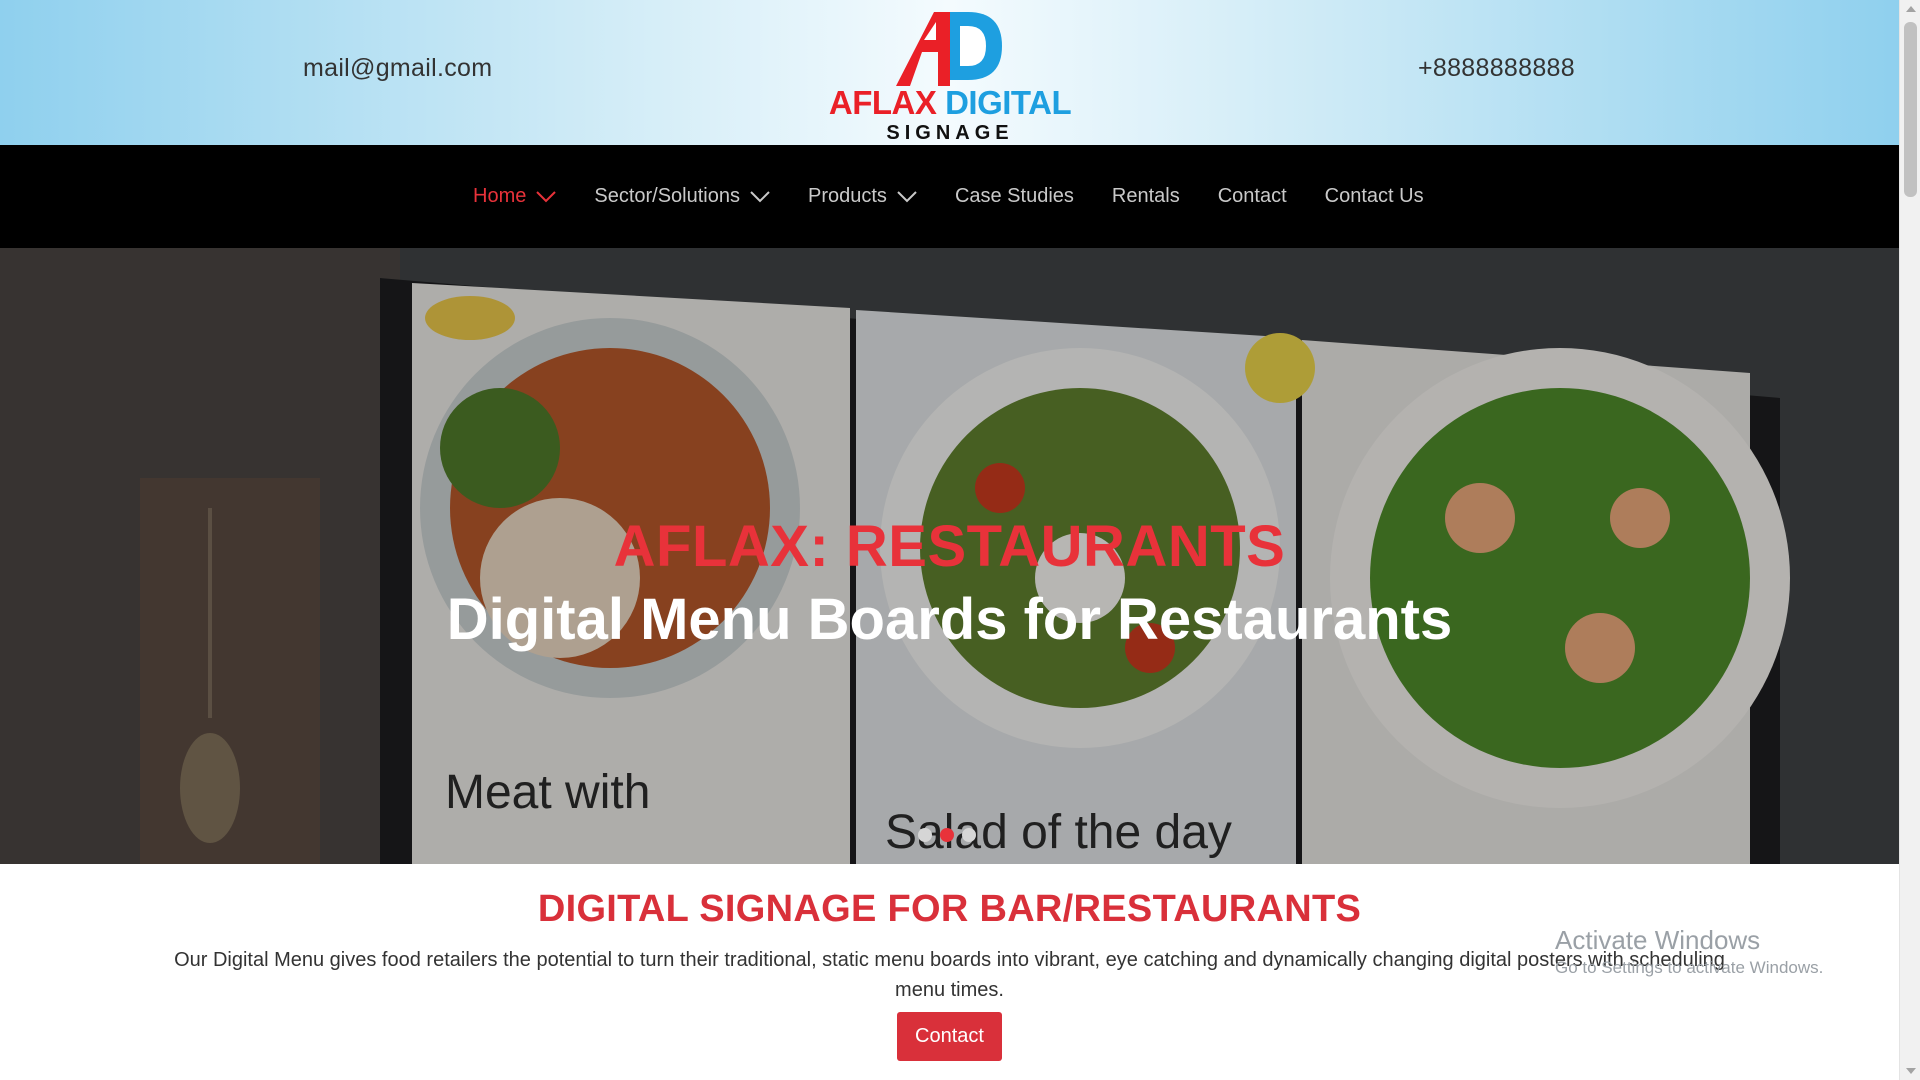 This screenshot has height=1080, width=1920. I want to click on nav-item-case-studies: Case Studies, so click(1014, 196).